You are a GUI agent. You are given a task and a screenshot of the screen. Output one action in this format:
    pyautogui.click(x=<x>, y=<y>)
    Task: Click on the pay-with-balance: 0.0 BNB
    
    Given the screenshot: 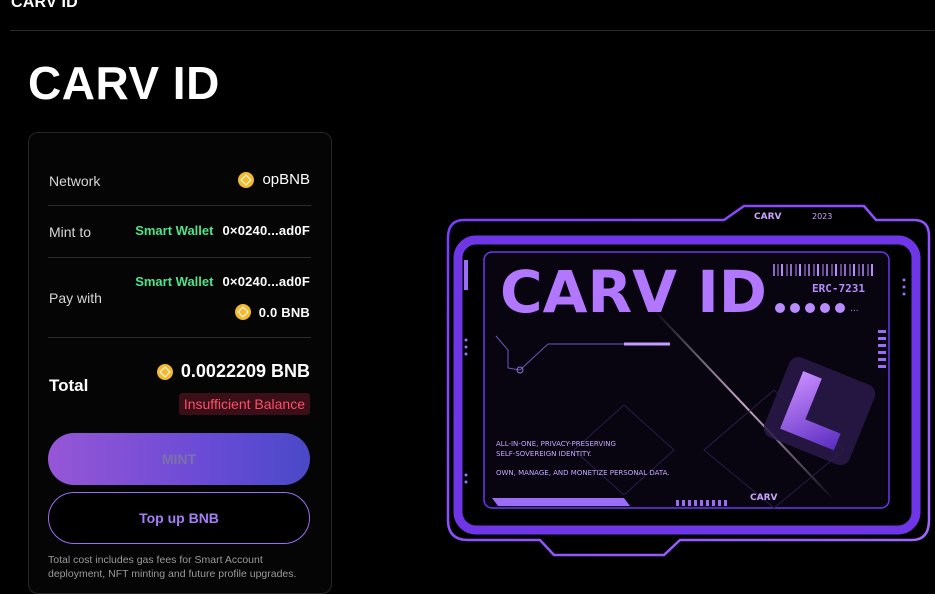 What is the action you would take?
    pyautogui.click(x=284, y=312)
    